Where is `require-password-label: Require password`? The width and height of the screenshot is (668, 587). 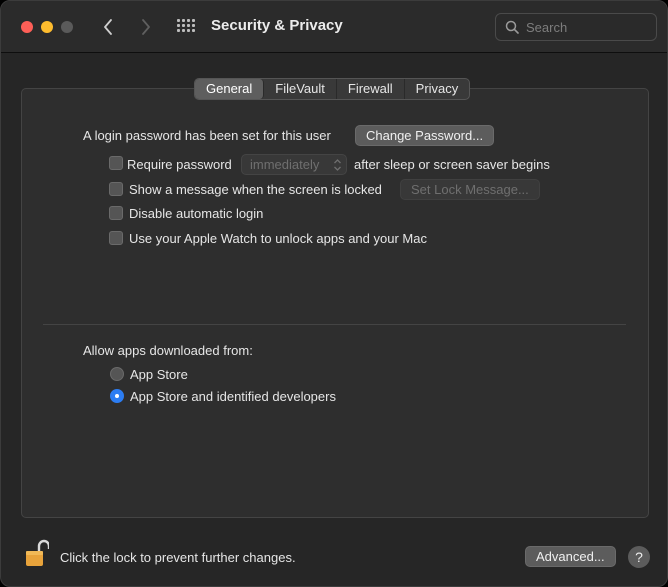 require-password-label: Require password is located at coordinates (179, 164).